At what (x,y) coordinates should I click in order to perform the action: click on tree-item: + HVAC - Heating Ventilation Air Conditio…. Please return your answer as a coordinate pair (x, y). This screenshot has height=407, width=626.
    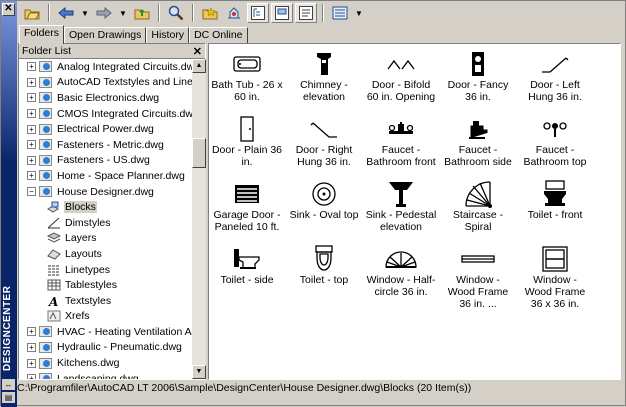
    Looking at the image, I should click on (105, 332).